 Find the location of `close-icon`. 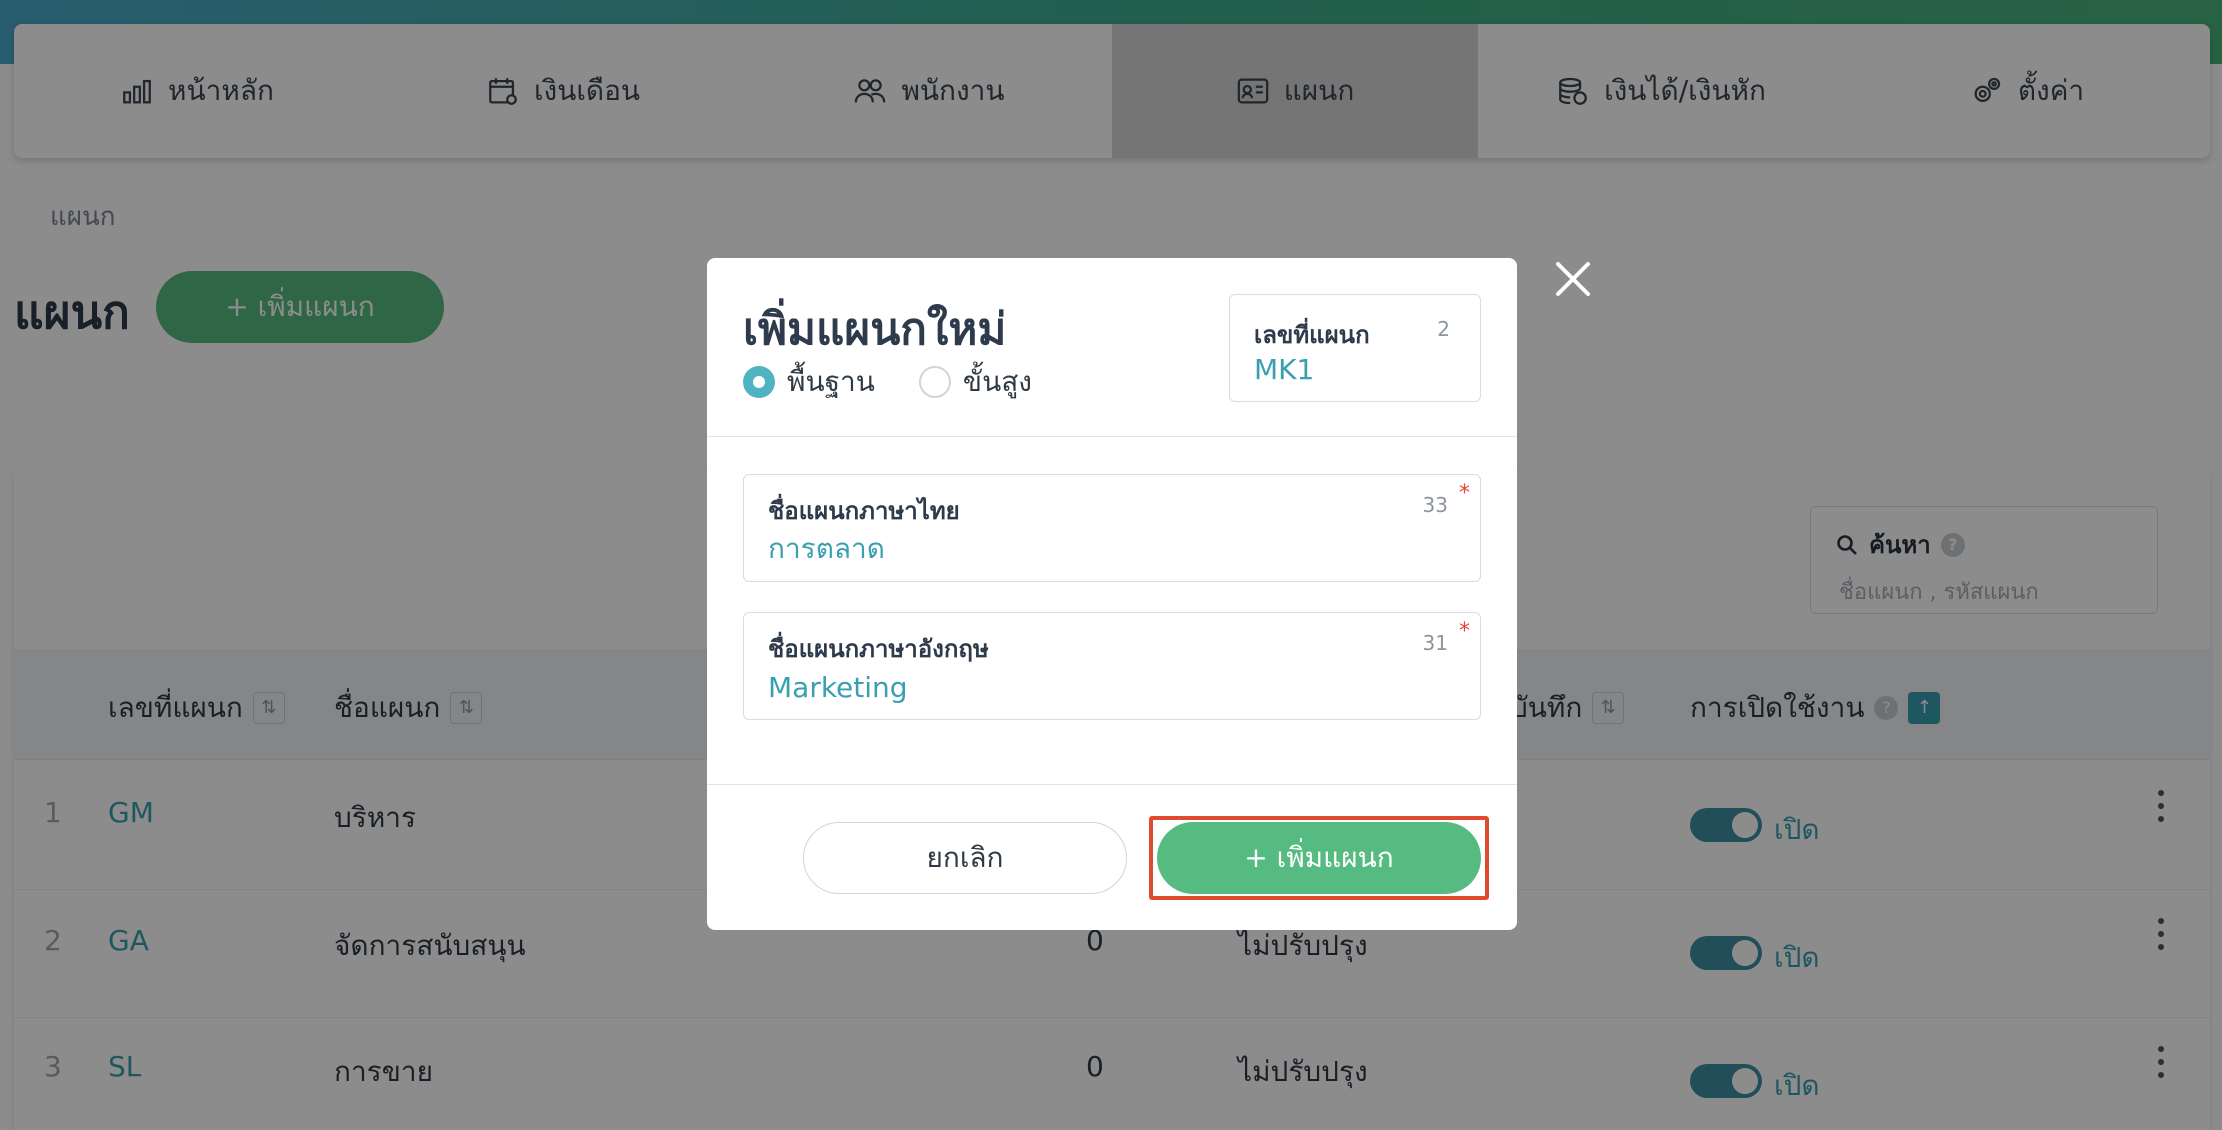

close-icon is located at coordinates (1573, 279).